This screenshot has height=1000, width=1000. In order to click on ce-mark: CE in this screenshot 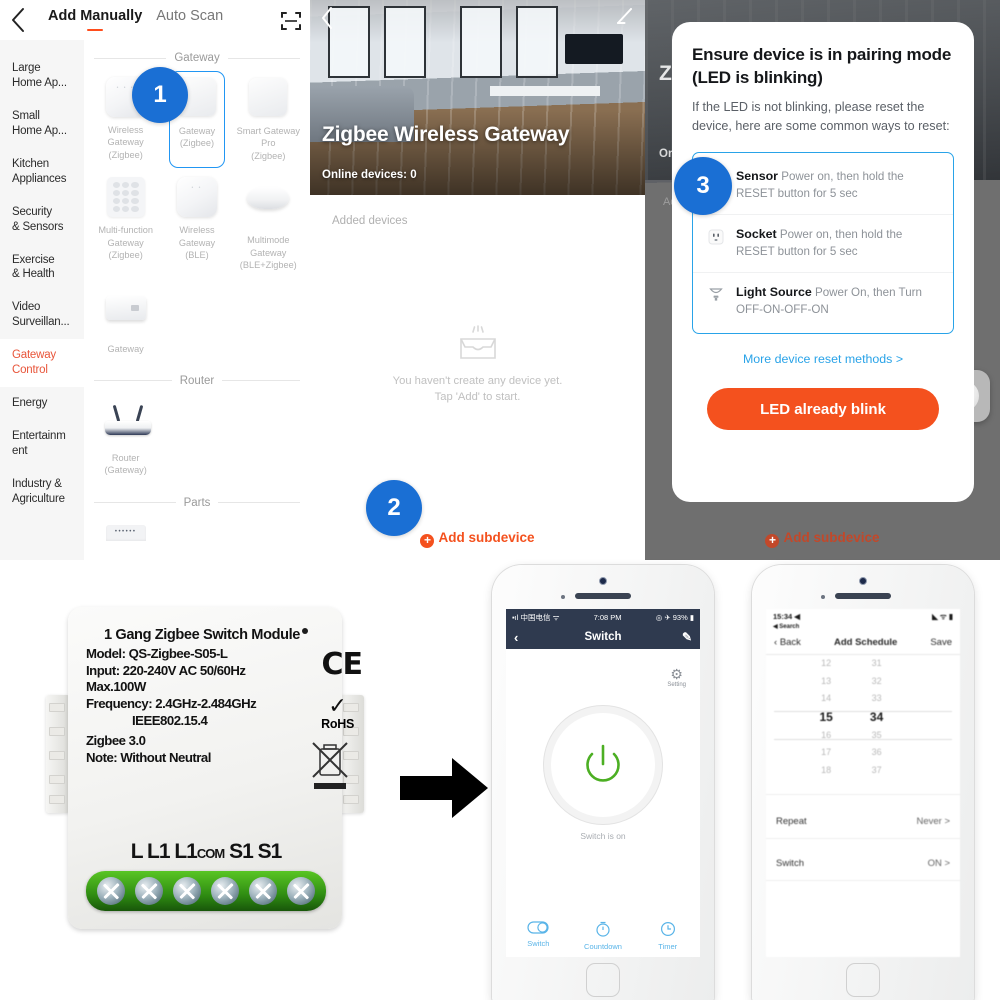, I will do `click(342, 664)`.